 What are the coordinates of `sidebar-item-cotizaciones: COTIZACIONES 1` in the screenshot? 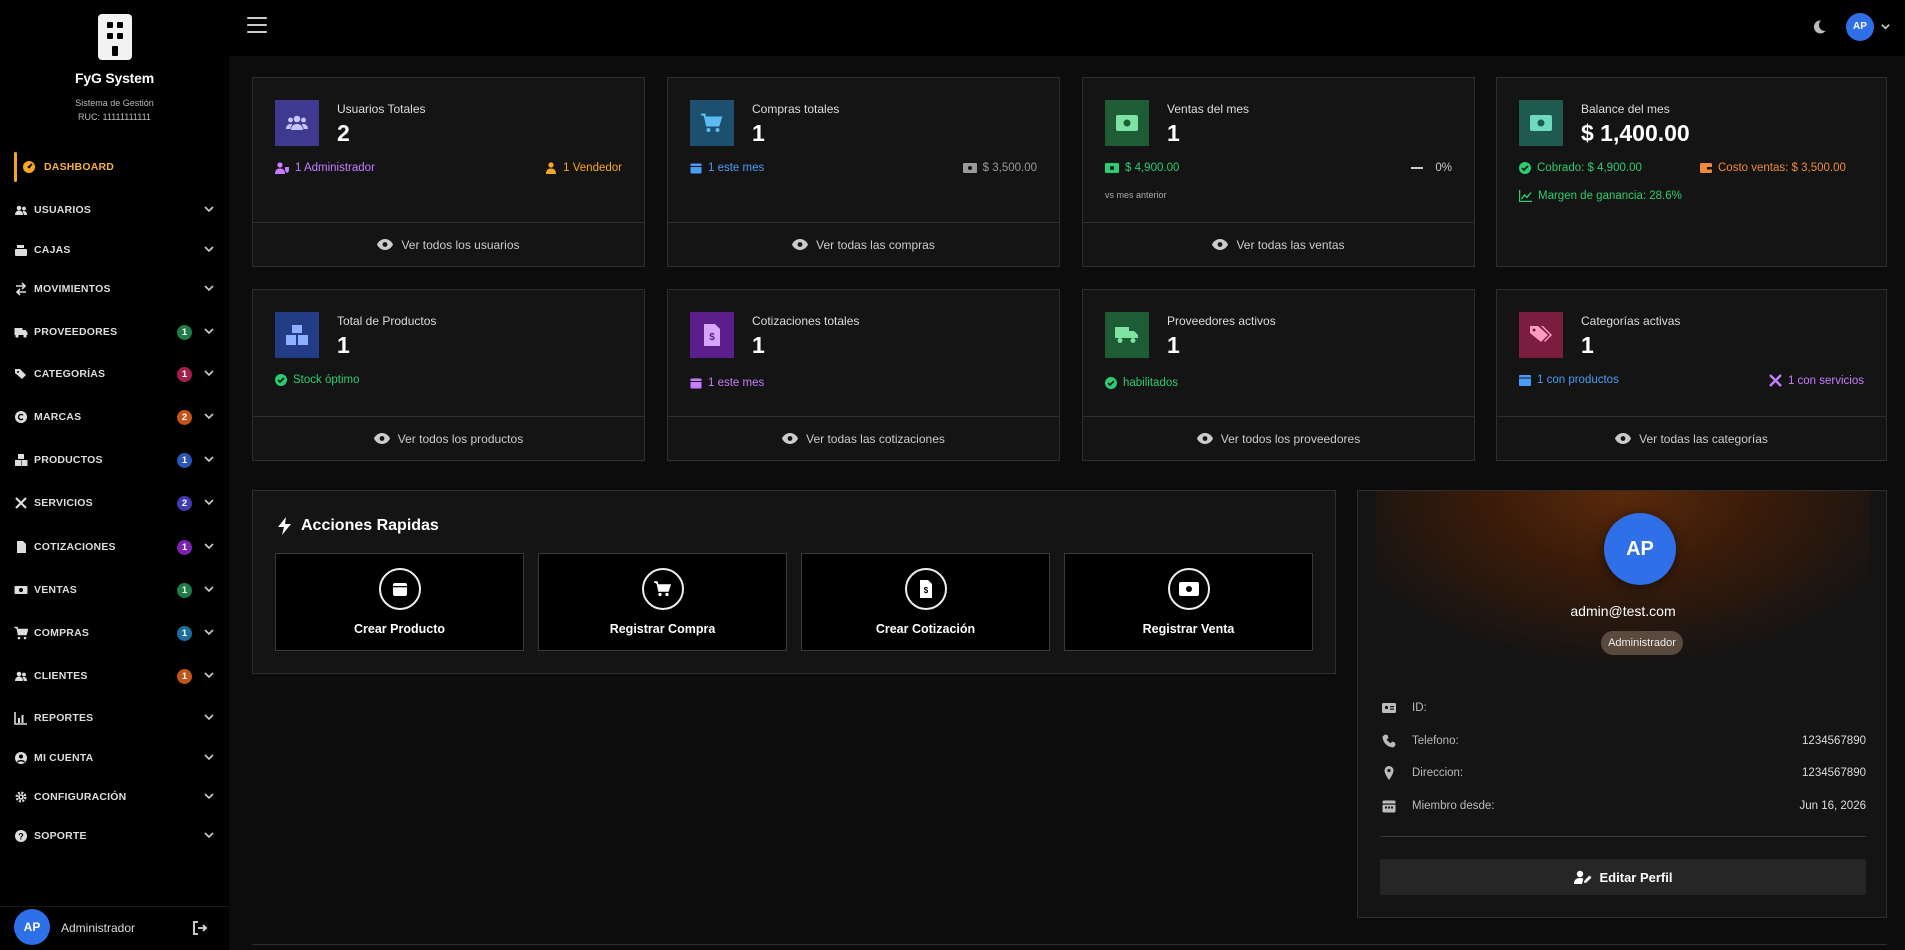 It's located at (114, 547).